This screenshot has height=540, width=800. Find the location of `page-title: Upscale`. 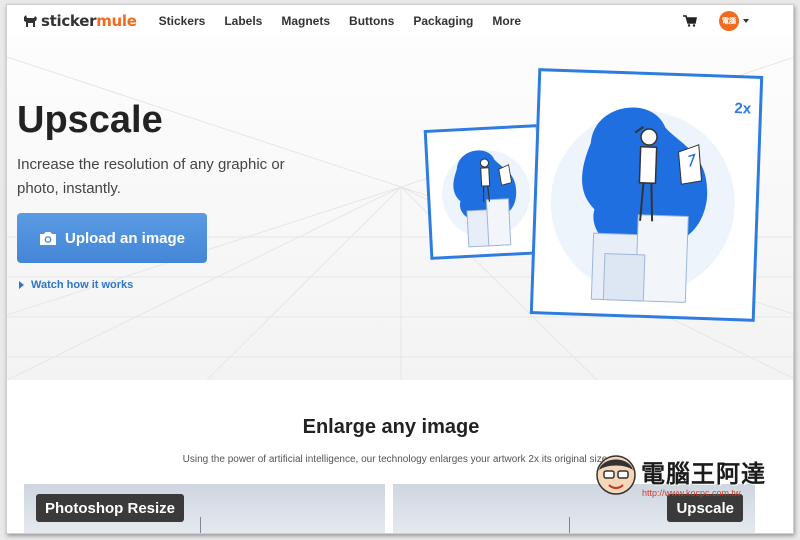

page-title: Upscale is located at coordinates (90, 120).